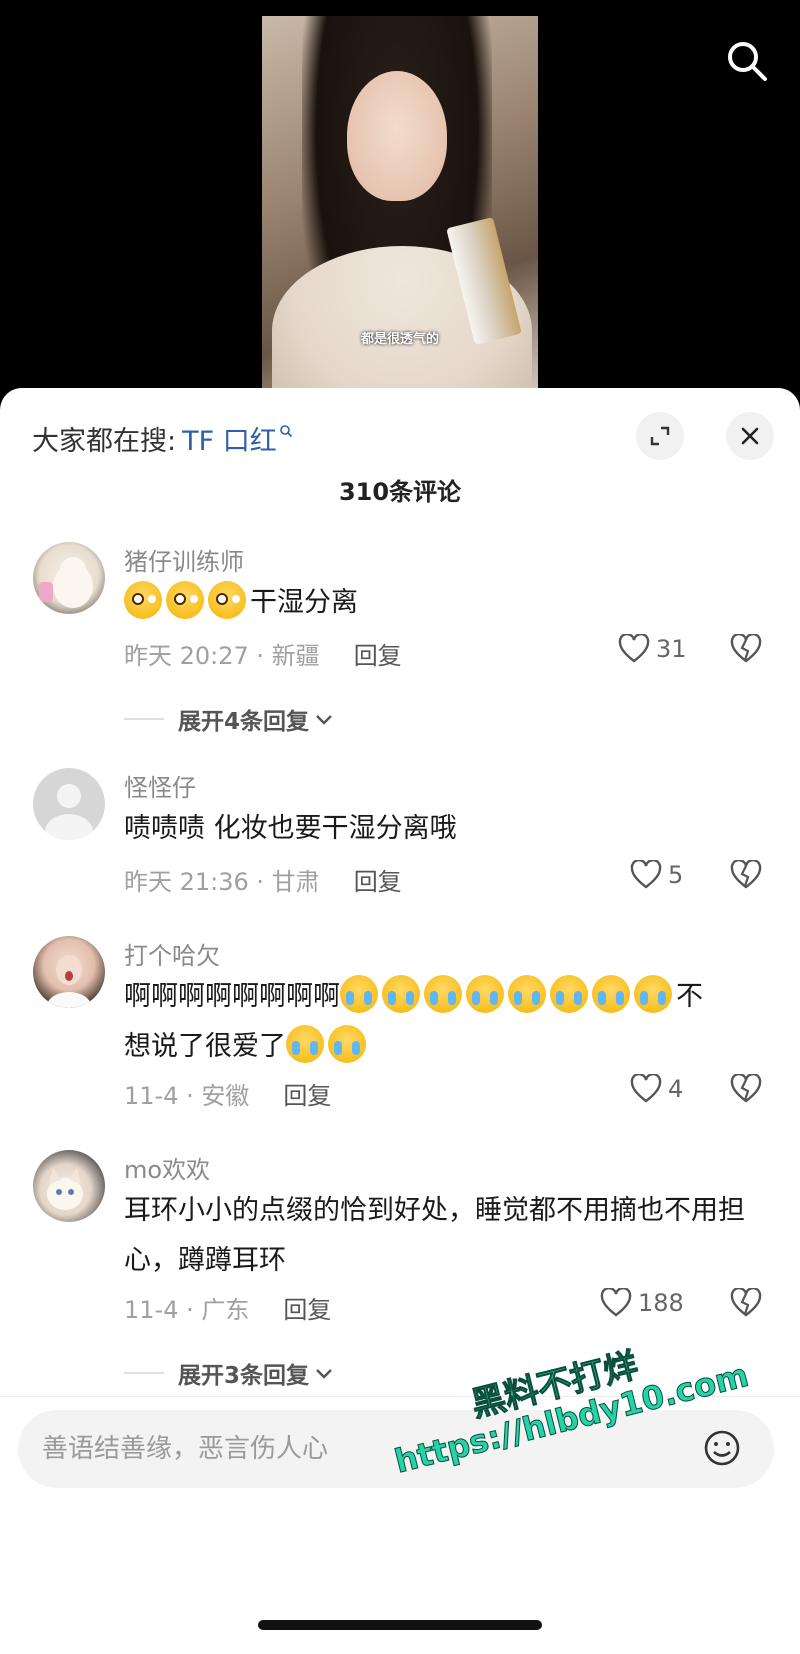  What do you see at coordinates (65, 1189) in the screenshot?
I see `kitten-avatar-icon` at bounding box center [65, 1189].